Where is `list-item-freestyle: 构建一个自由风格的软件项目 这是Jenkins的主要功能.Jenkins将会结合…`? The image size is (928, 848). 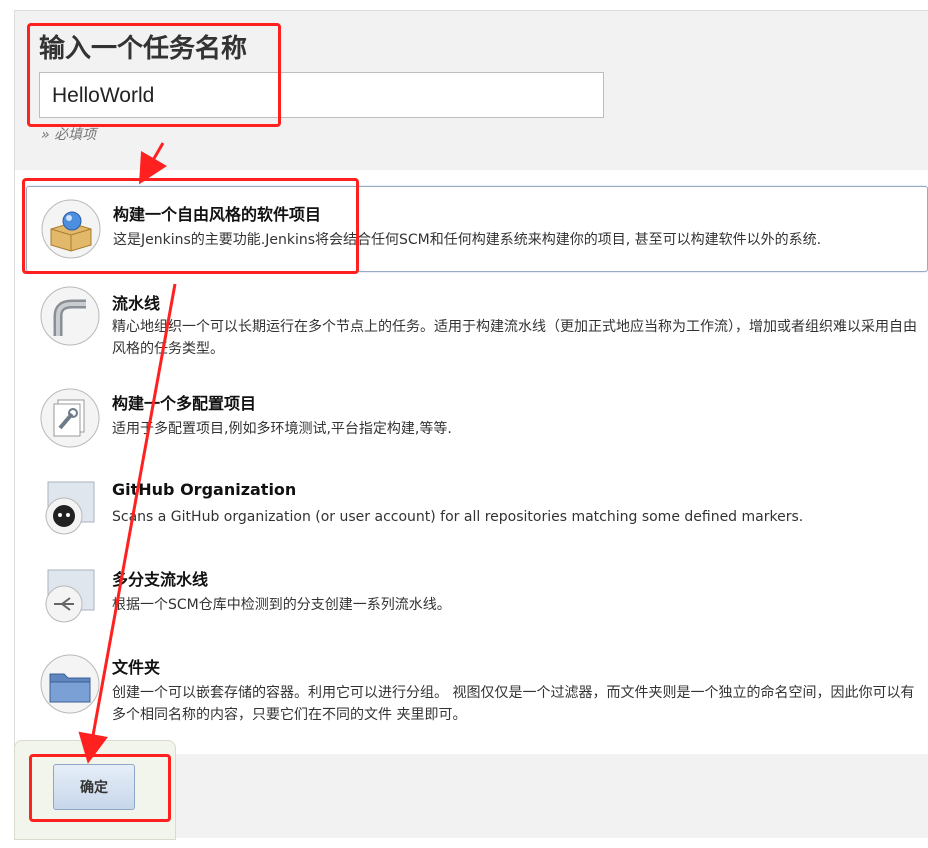
list-item-freestyle: 构建一个自由风格的软件项目 这是Jenkins的主要功能.Jenkins将会结合… is located at coordinates (477, 229).